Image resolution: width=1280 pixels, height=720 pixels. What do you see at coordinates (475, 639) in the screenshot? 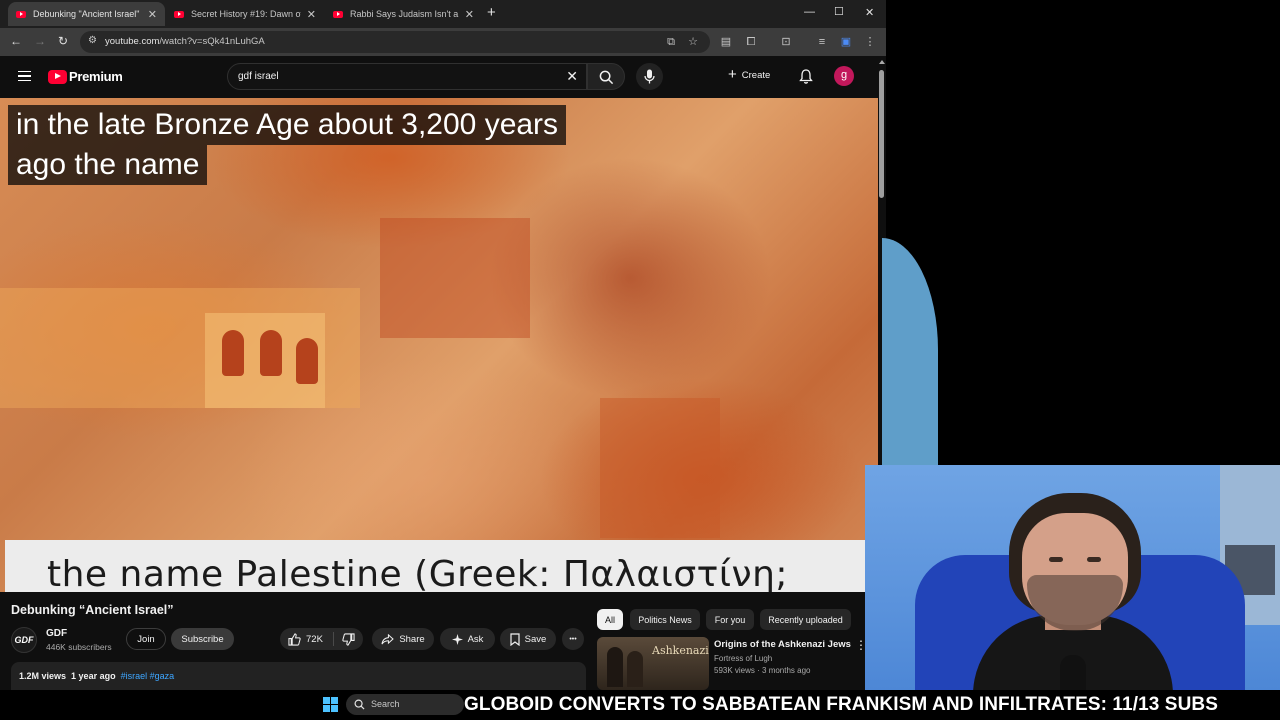
I see `ask-label: Ask` at bounding box center [475, 639].